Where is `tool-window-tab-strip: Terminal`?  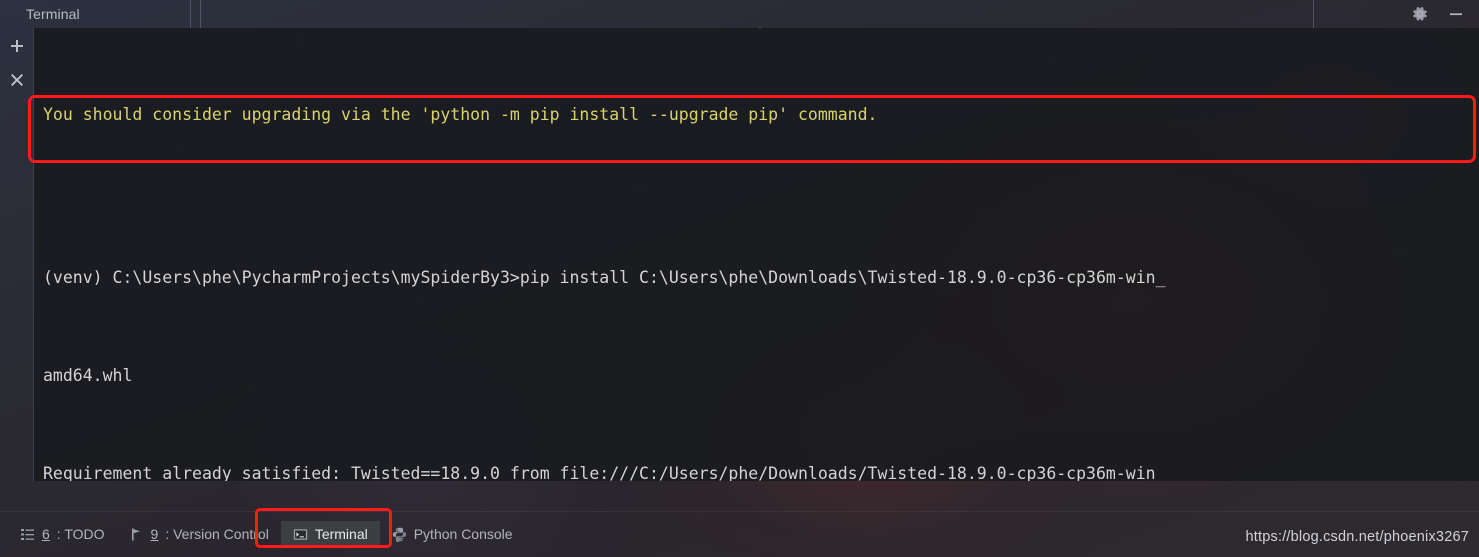
tool-window-tab-strip: Terminal is located at coordinates (100, 14).